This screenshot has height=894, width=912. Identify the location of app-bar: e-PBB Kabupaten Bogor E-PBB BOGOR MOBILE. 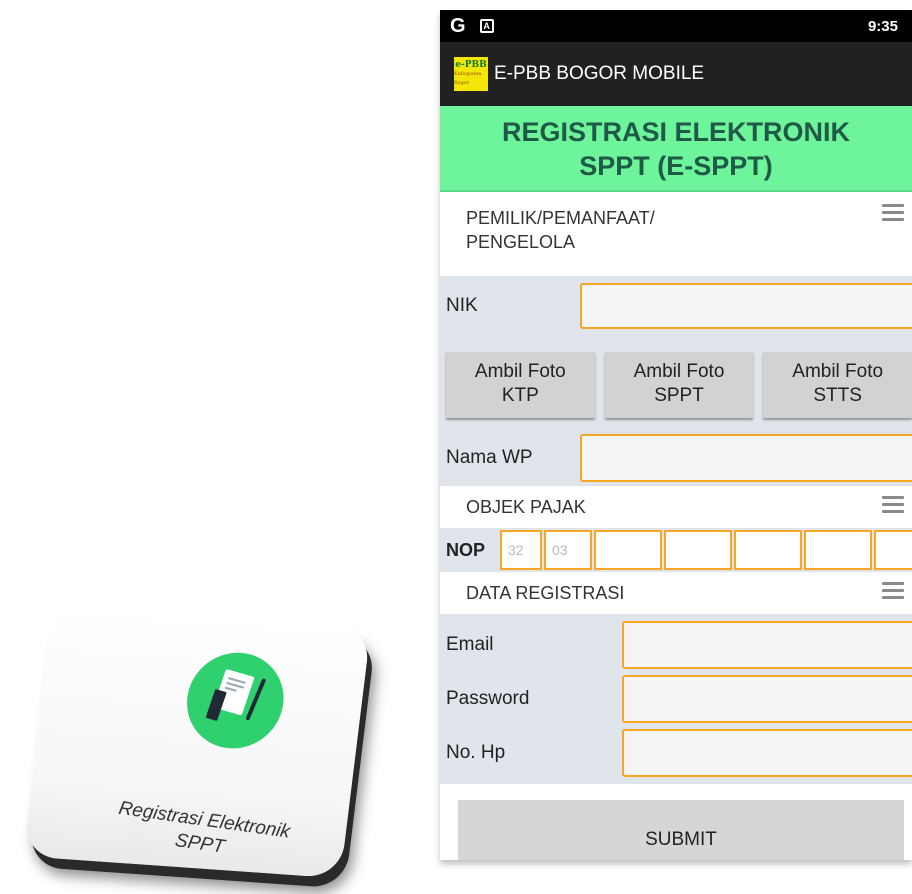
(676, 74).